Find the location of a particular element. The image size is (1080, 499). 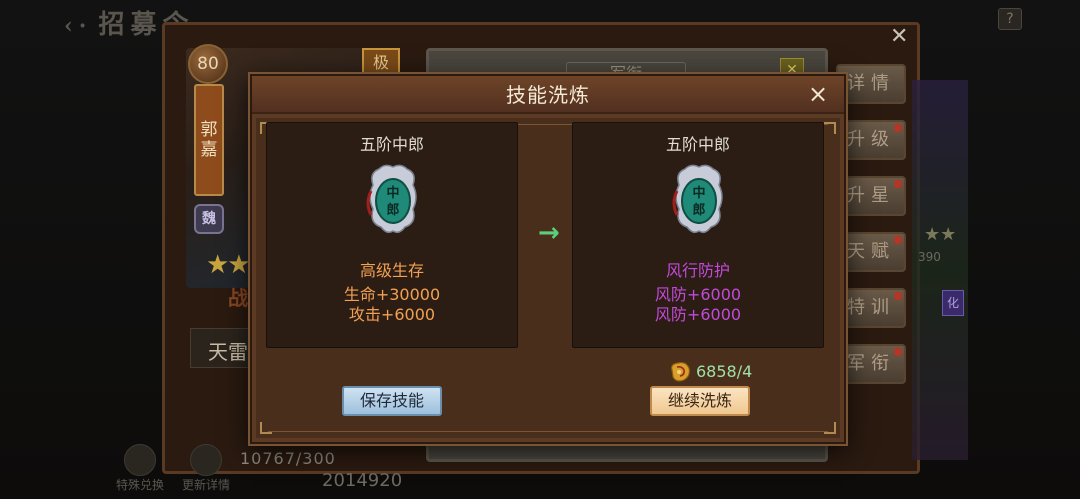

continue-refine-button: 继续洗炼 is located at coordinates (700, 401).